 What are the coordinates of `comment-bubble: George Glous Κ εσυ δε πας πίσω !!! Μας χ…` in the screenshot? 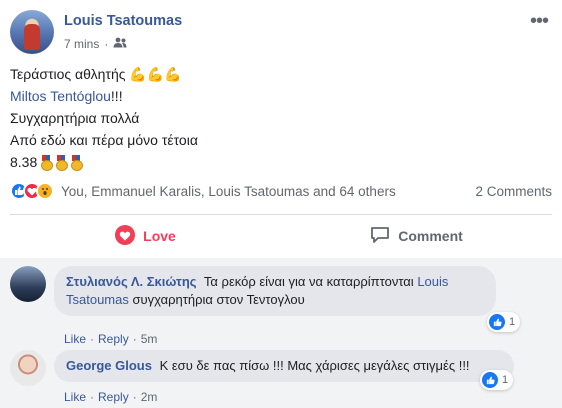 It's located at (284, 366).